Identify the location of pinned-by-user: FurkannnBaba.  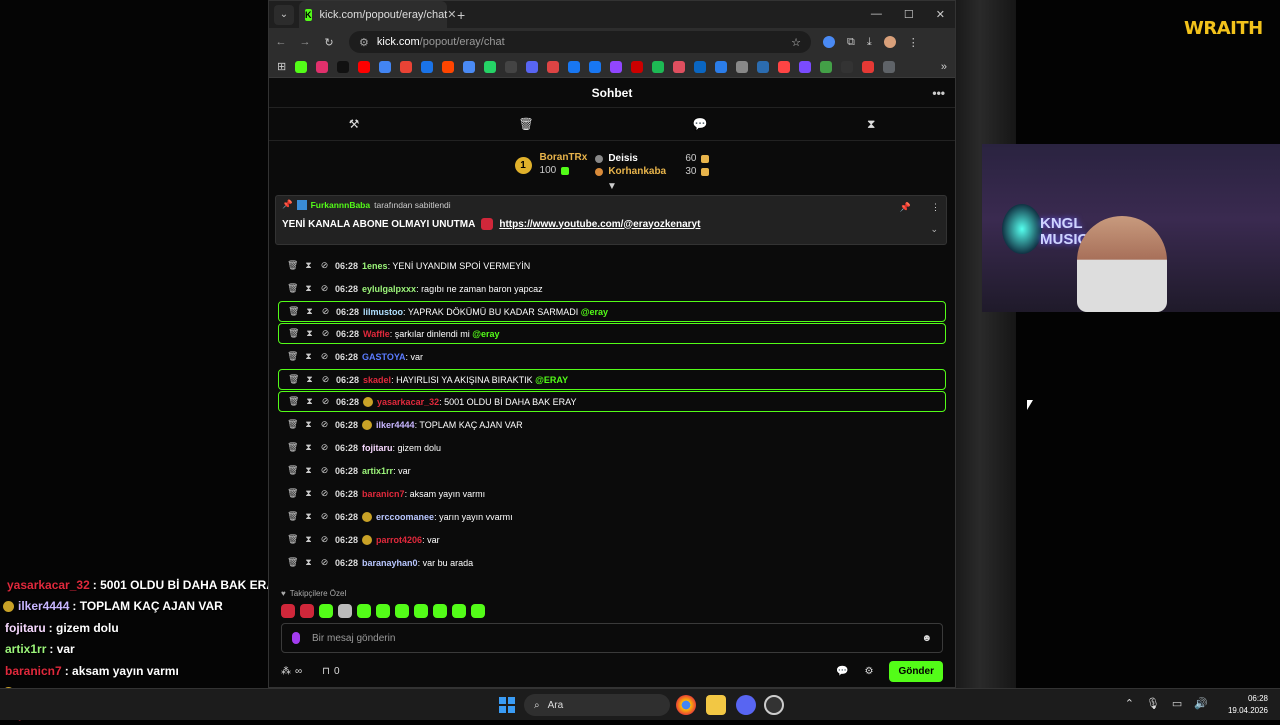
(341, 205).